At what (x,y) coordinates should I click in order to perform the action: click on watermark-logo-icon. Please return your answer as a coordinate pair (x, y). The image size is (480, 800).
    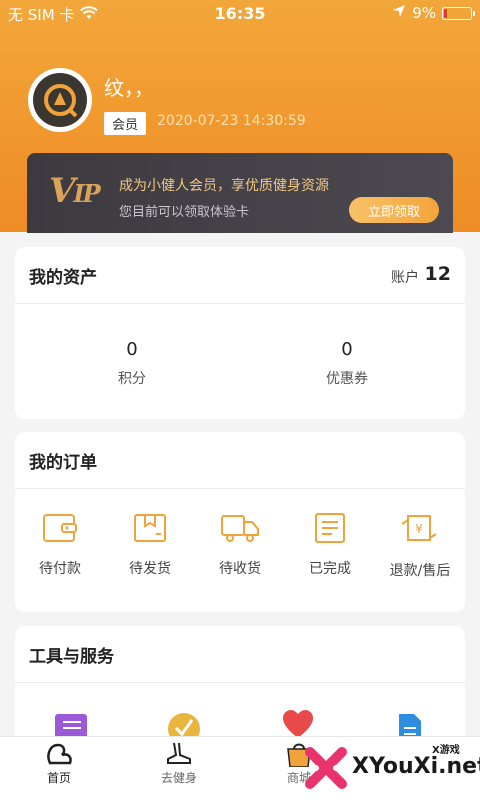
    Looking at the image, I should click on (326, 768).